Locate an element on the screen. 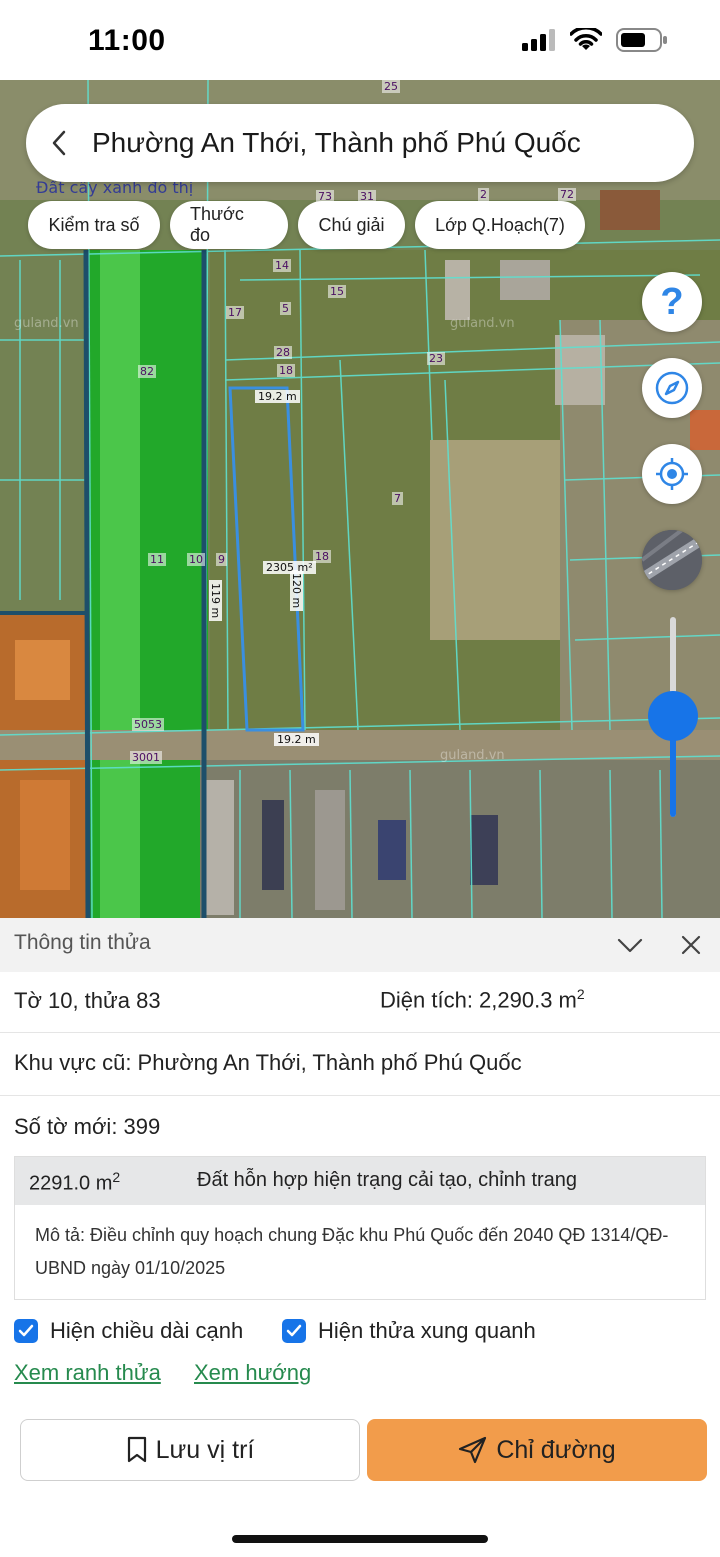 Image resolution: width=720 pixels, height=1557 pixels. chevron-down-icon is located at coordinates (630, 945).